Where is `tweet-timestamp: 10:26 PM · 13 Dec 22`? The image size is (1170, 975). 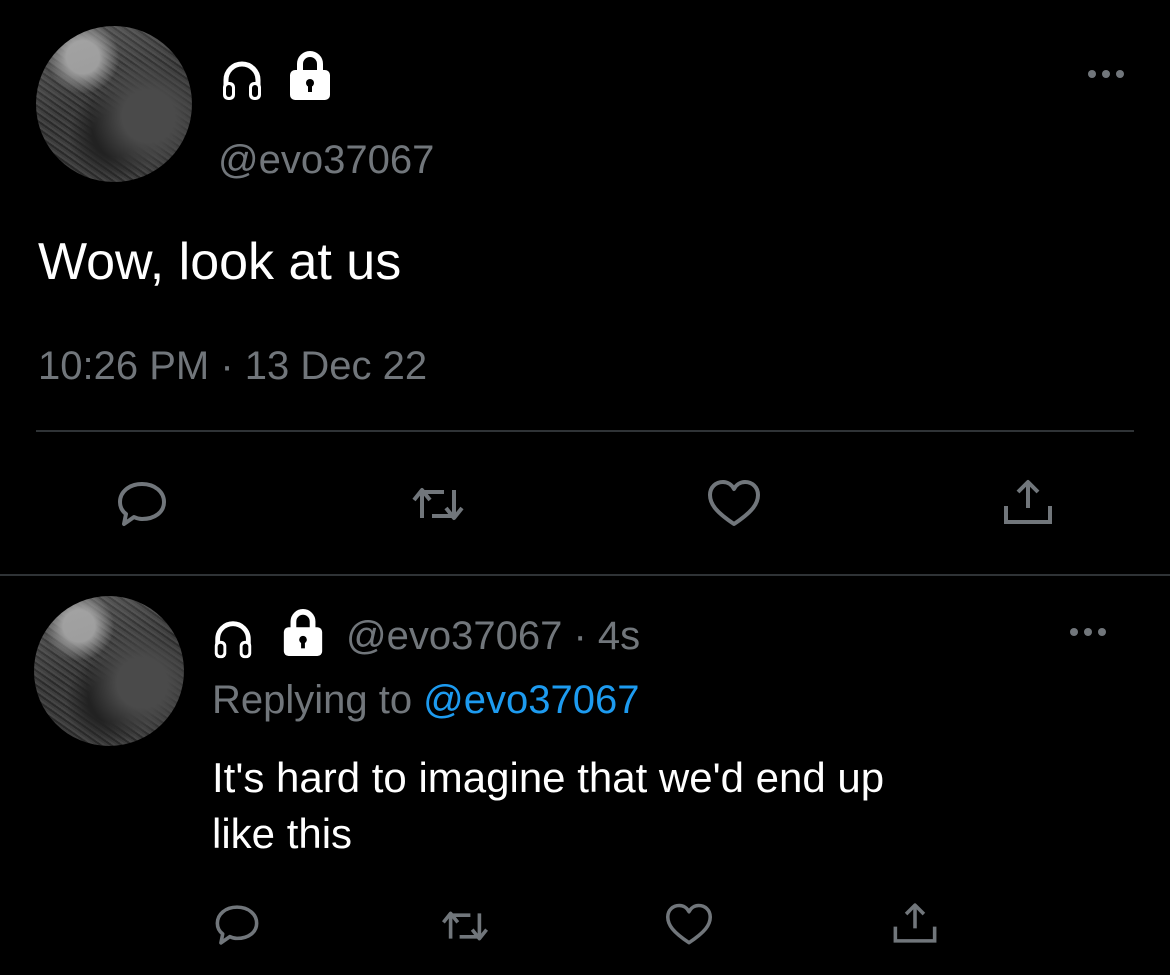
tweet-timestamp: 10:26 PM · 13 Dec 22 is located at coordinates (232, 366).